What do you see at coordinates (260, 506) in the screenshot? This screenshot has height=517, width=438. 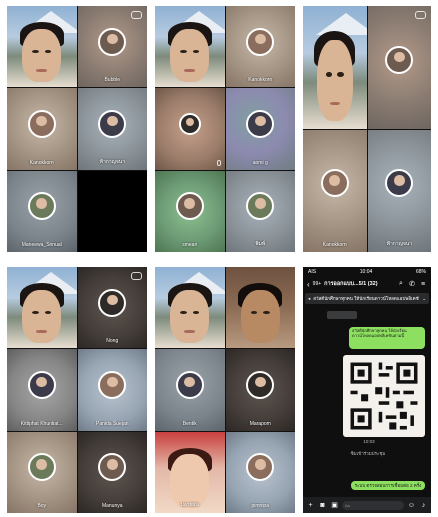 I see `participant-name: pimnipa` at bounding box center [260, 506].